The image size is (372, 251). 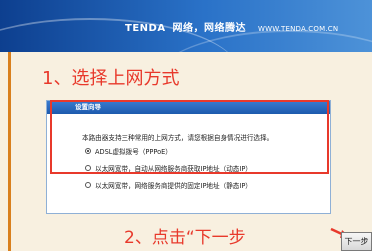 I want to click on brand-line: TENDA 网络，网络腾达 WWW.TENDA.COM.CN, so click(x=231, y=26).